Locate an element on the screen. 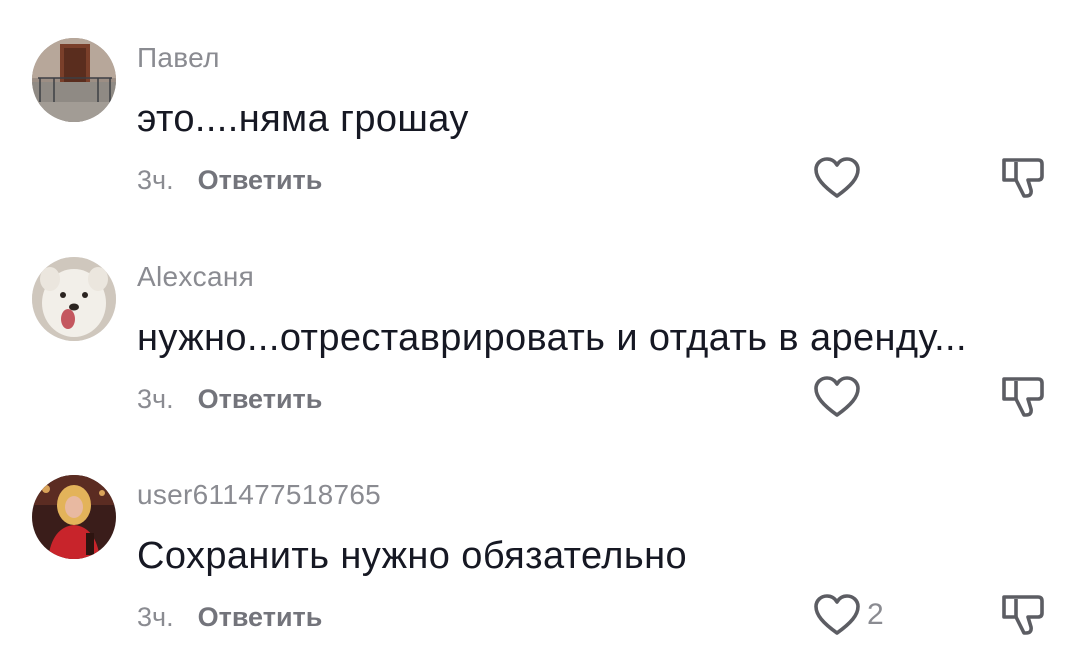  comment-text: это....няма грошау is located at coordinates (303, 119).